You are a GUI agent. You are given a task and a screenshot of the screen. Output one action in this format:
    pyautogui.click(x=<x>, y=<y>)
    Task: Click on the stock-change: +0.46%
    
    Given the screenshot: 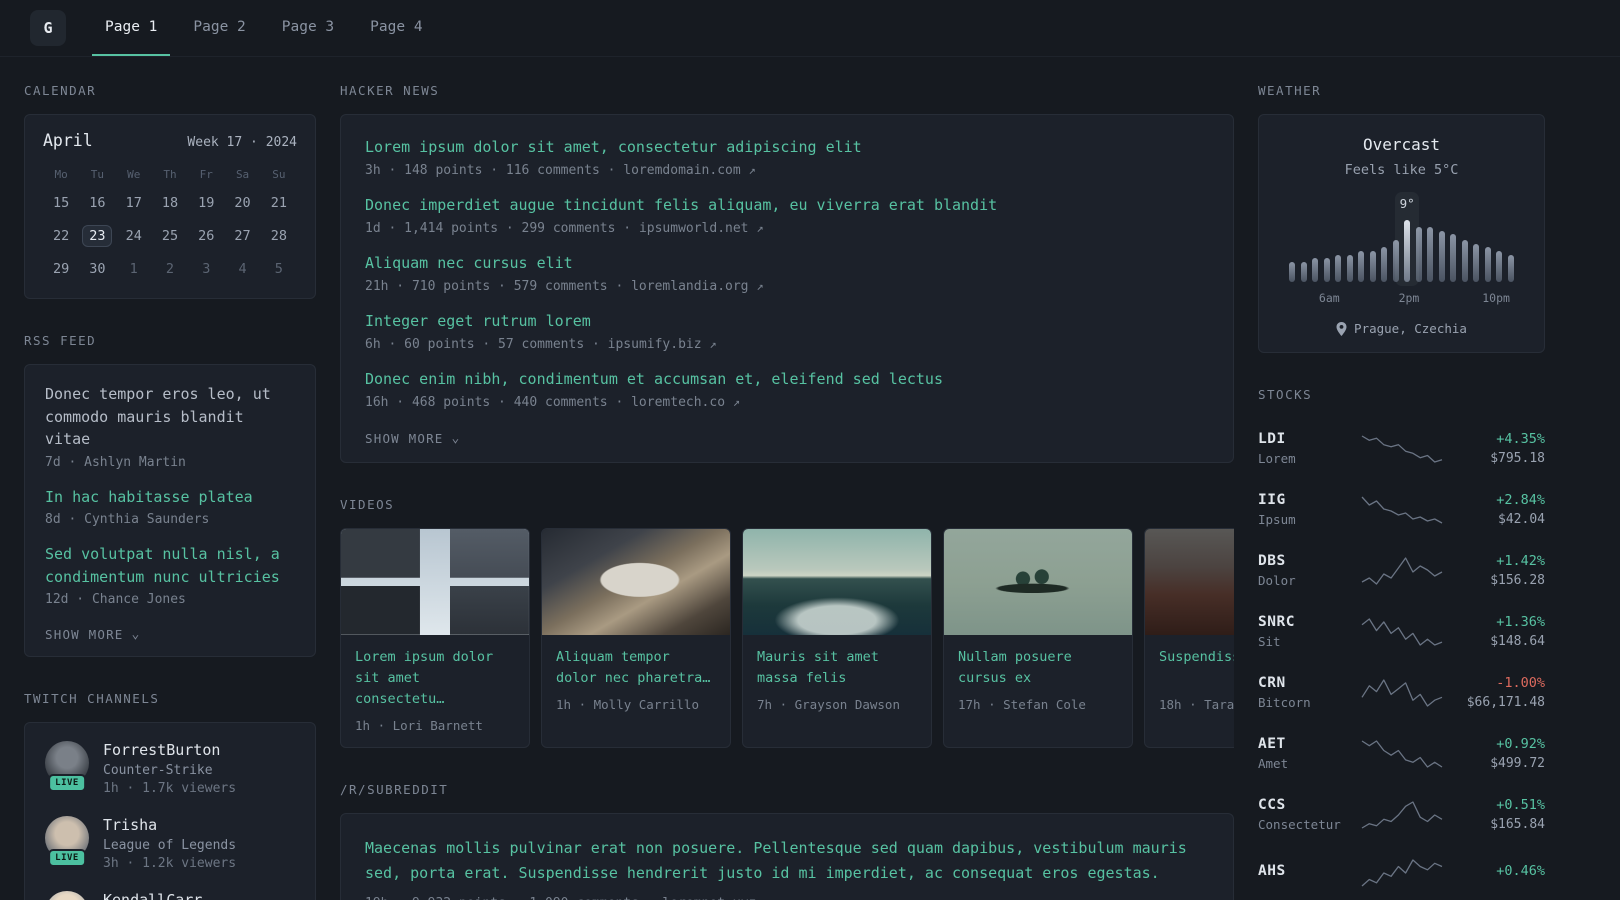 What is the action you would take?
    pyautogui.click(x=1520, y=871)
    